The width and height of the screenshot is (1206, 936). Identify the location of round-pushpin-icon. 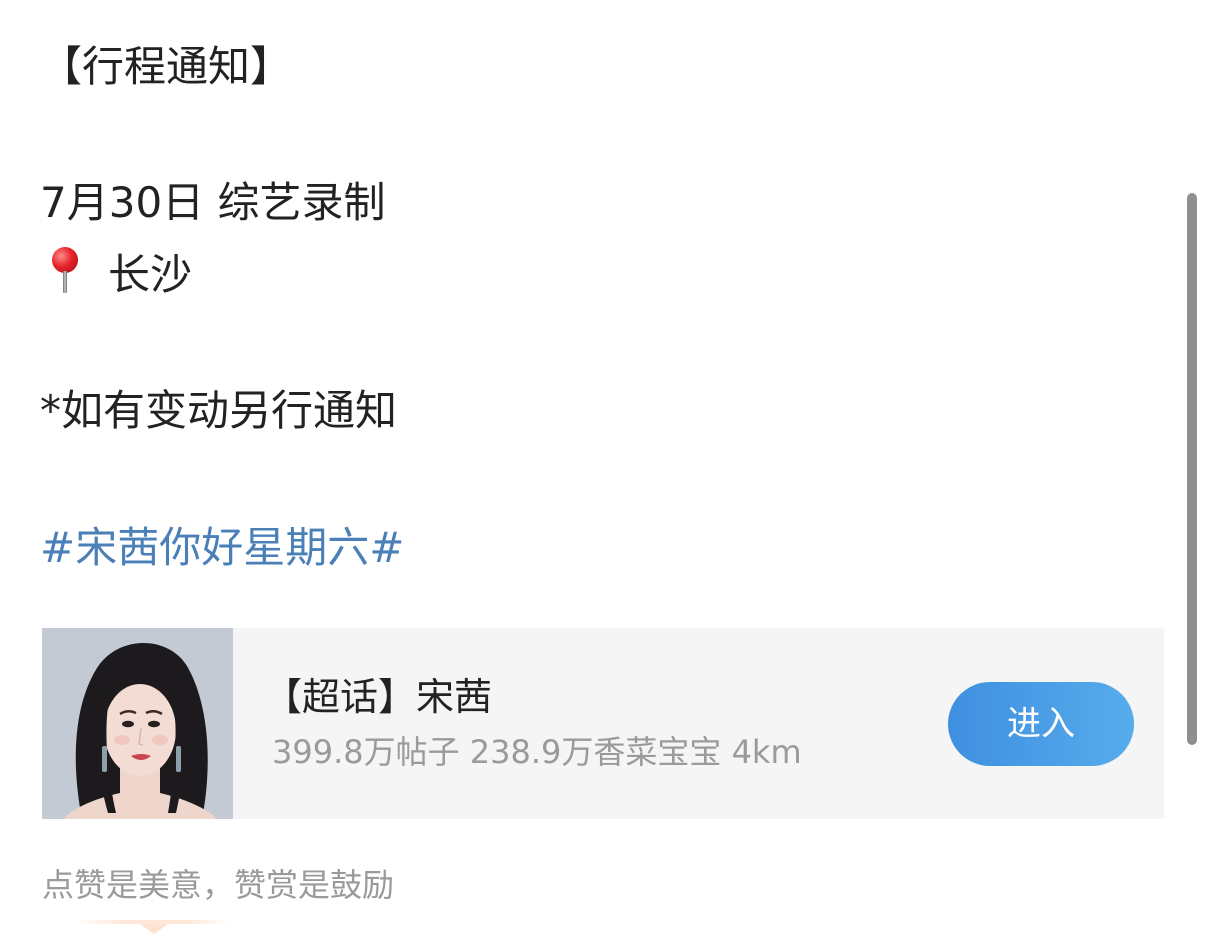
(64, 268).